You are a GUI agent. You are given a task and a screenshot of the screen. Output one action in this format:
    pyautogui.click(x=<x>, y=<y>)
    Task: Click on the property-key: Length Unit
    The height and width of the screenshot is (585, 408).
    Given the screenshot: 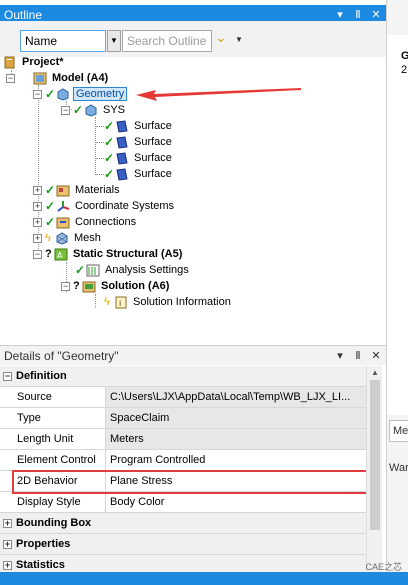 What is the action you would take?
    pyautogui.click(x=53, y=439)
    